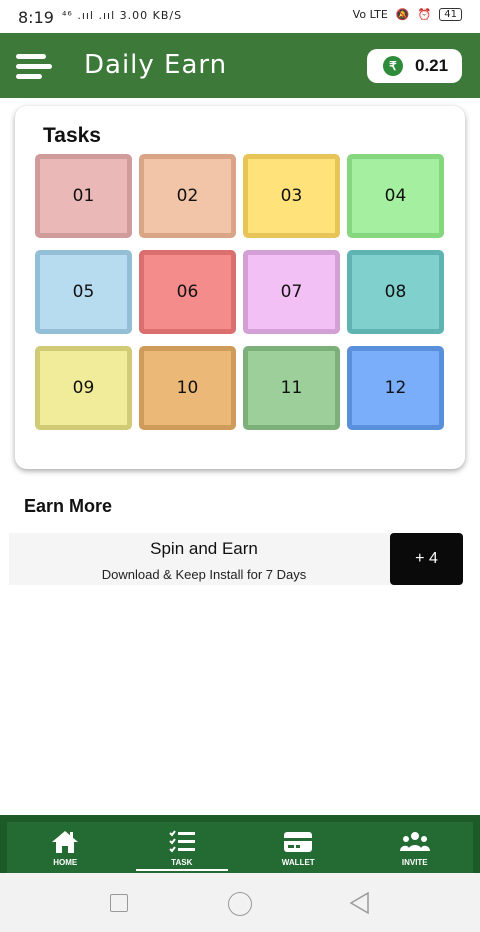 This screenshot has width=480, height=932. I want to click on rupee-icon: ₹, so click(393, 66).